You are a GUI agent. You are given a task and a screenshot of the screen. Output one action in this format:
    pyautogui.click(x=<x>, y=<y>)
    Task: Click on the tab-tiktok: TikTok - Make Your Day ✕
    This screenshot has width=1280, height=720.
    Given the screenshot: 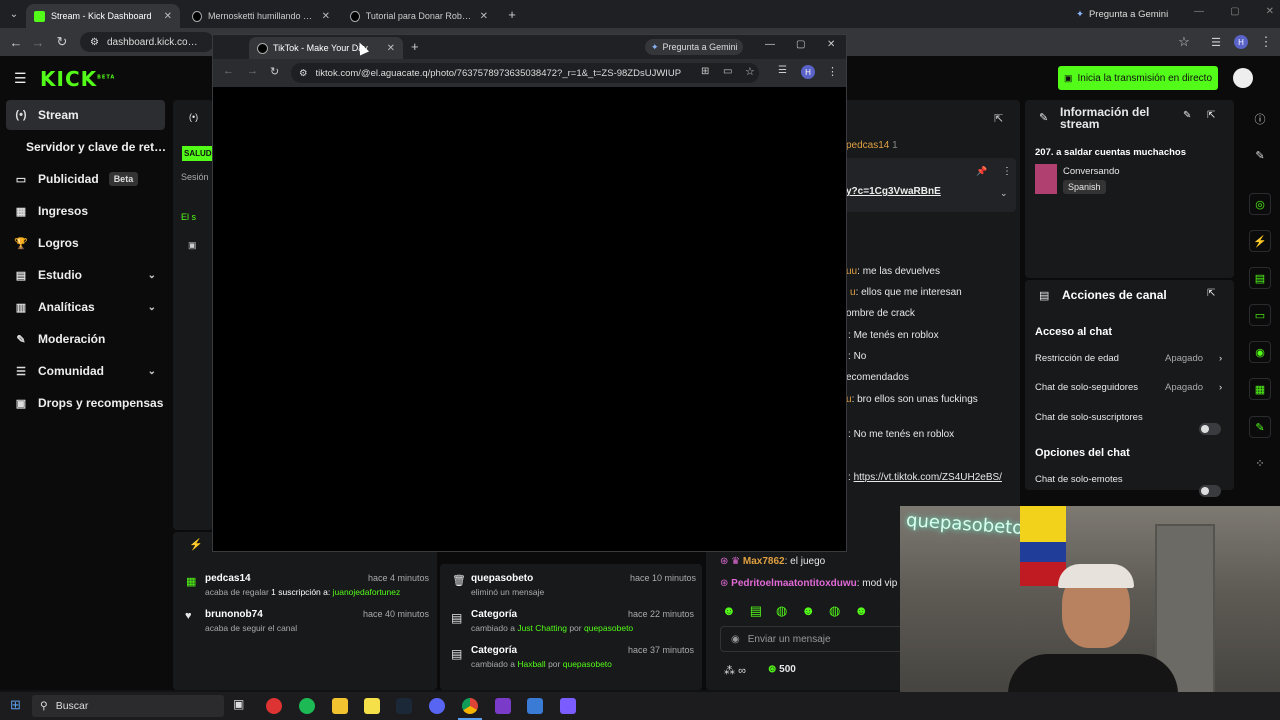 What is the action you would take?
    pyautogui.click(x=326, y=48)
    